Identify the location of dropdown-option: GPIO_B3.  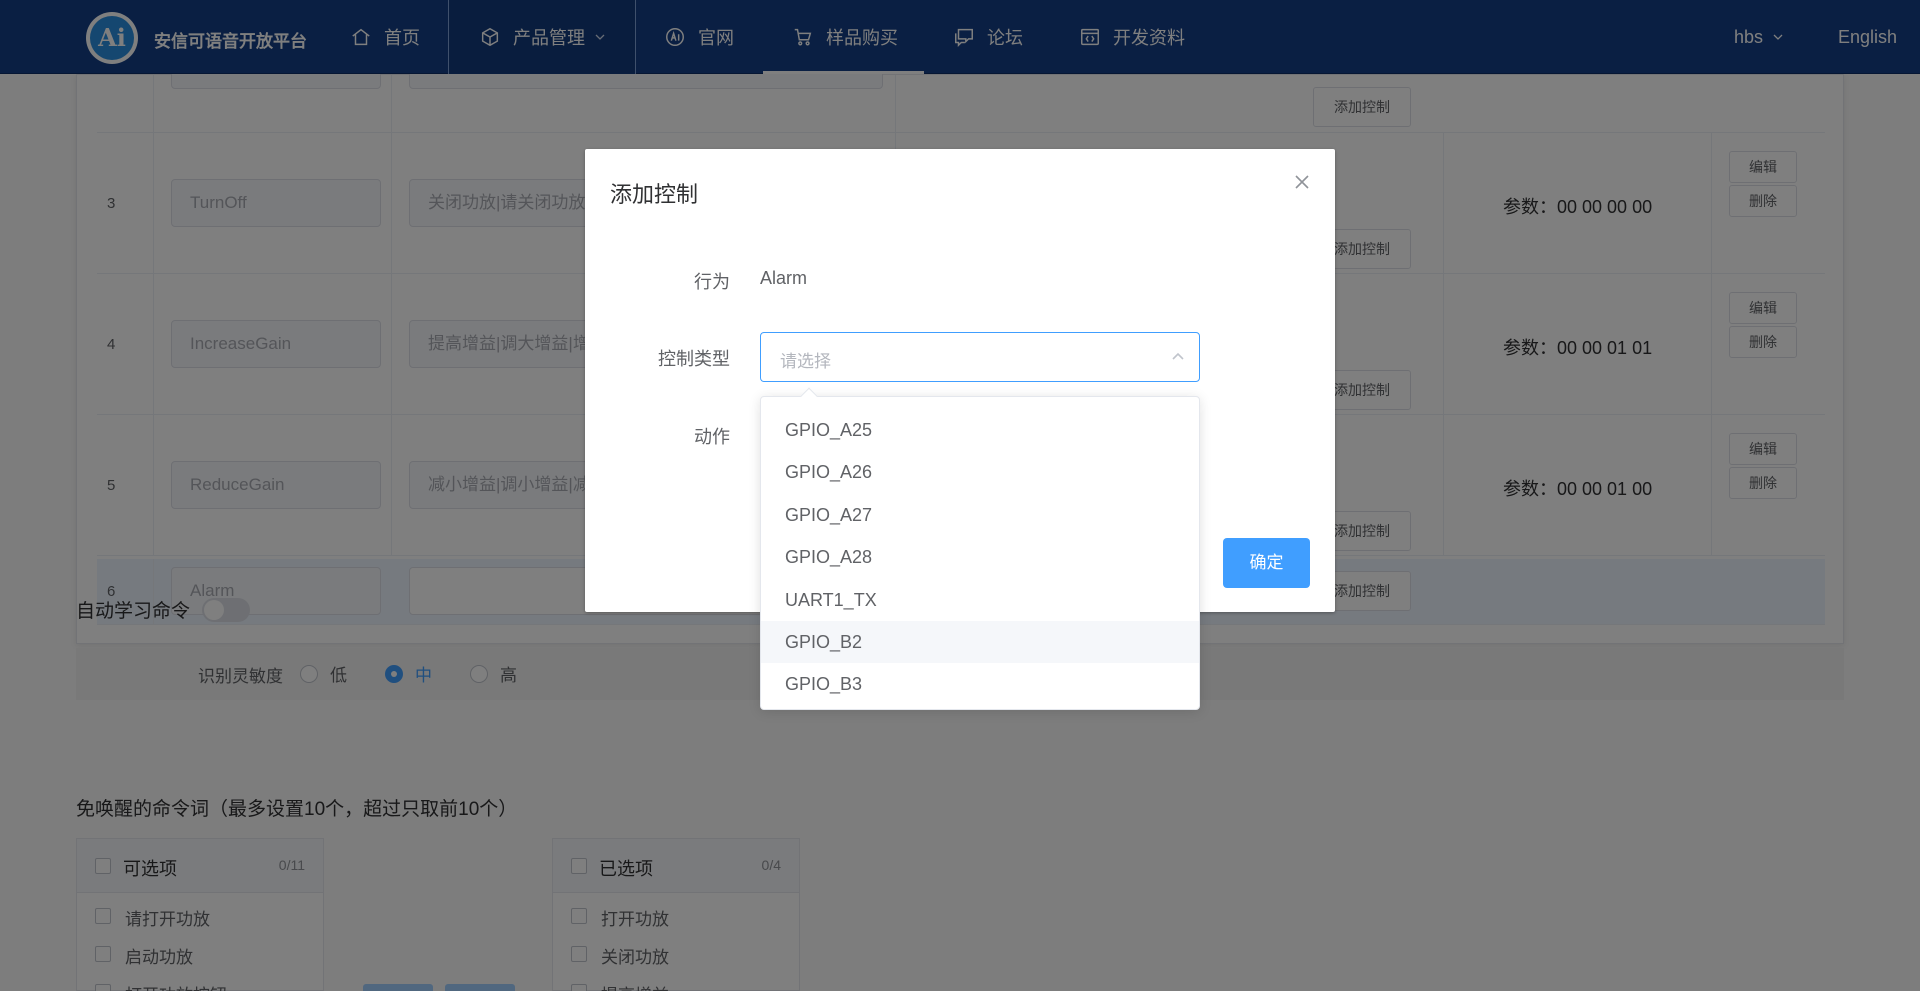
(980, 684).